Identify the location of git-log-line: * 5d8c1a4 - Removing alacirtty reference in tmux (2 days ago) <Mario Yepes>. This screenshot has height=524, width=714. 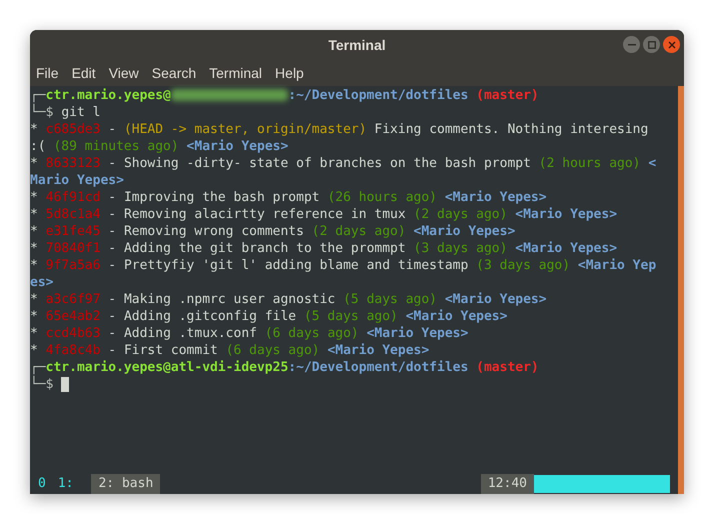
(324, 214).